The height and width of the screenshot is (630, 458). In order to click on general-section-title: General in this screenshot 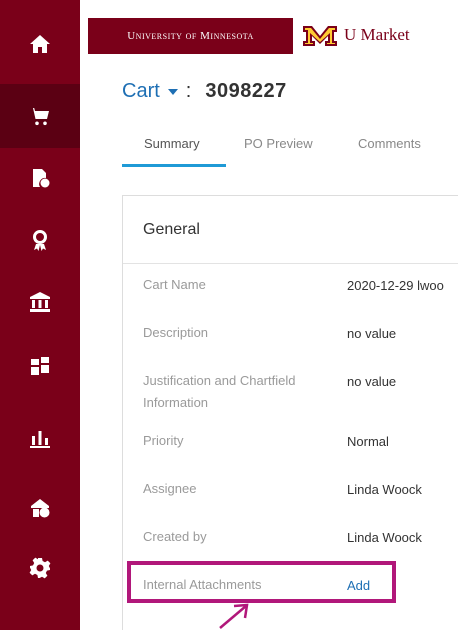, I will do `click(171, 229)`.